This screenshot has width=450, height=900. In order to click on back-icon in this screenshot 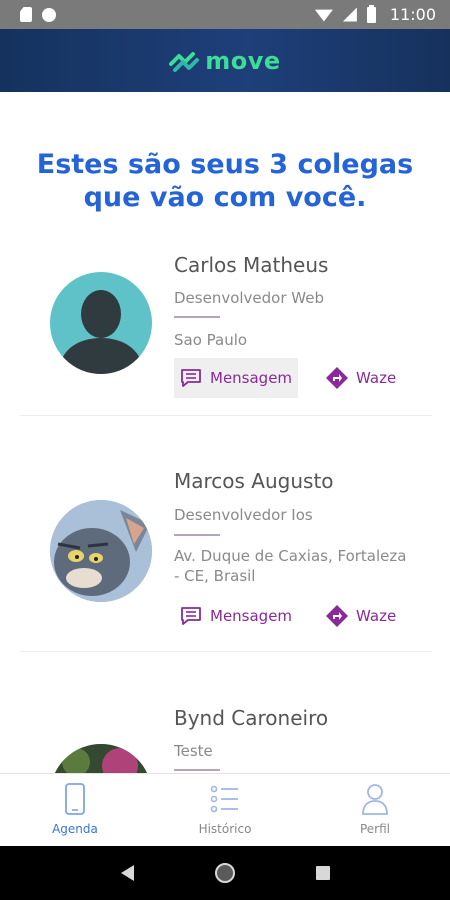, I will do `click(127, 873)`.